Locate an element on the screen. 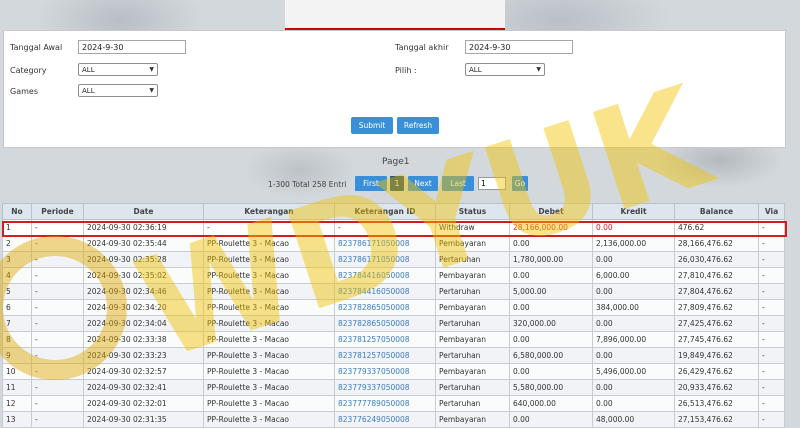 This screenshot has width=800, height=428. header-periode: Periode is located at coordinates (57, 211).